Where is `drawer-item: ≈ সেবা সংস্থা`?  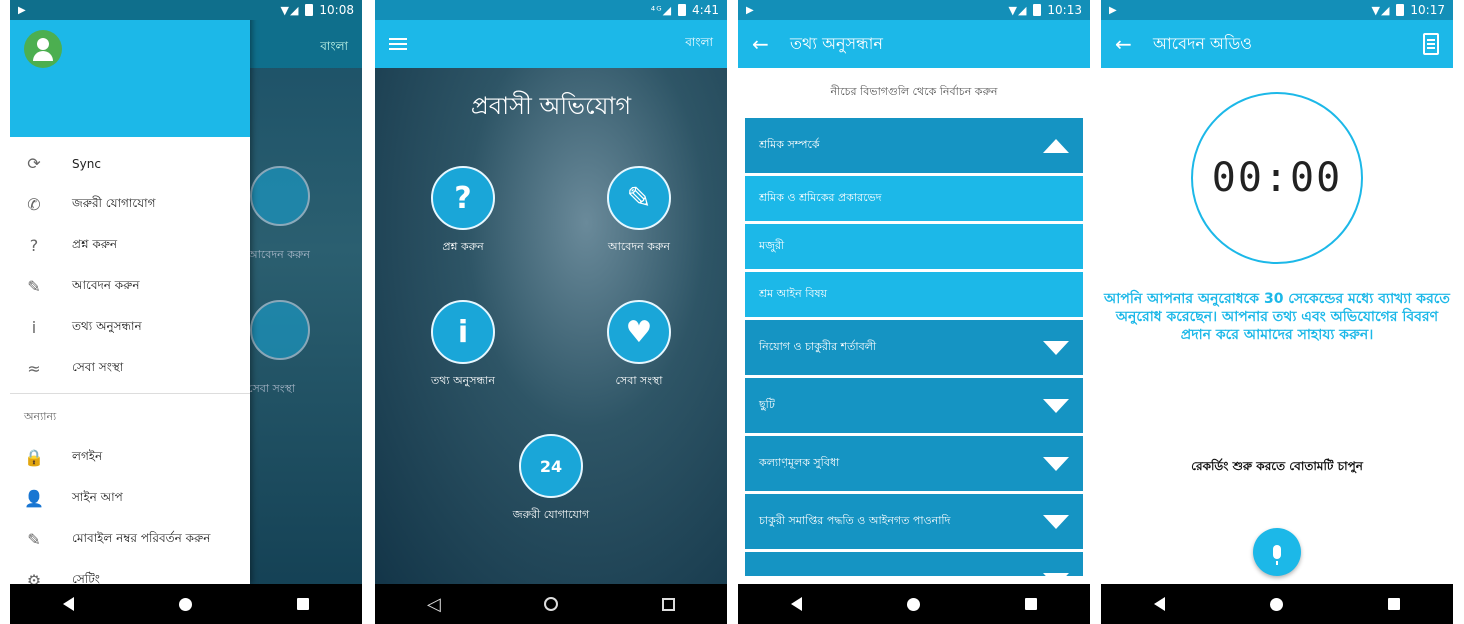 drawer-item: ≈ সেবা সংস্থা is located at coordinates (130, 368).